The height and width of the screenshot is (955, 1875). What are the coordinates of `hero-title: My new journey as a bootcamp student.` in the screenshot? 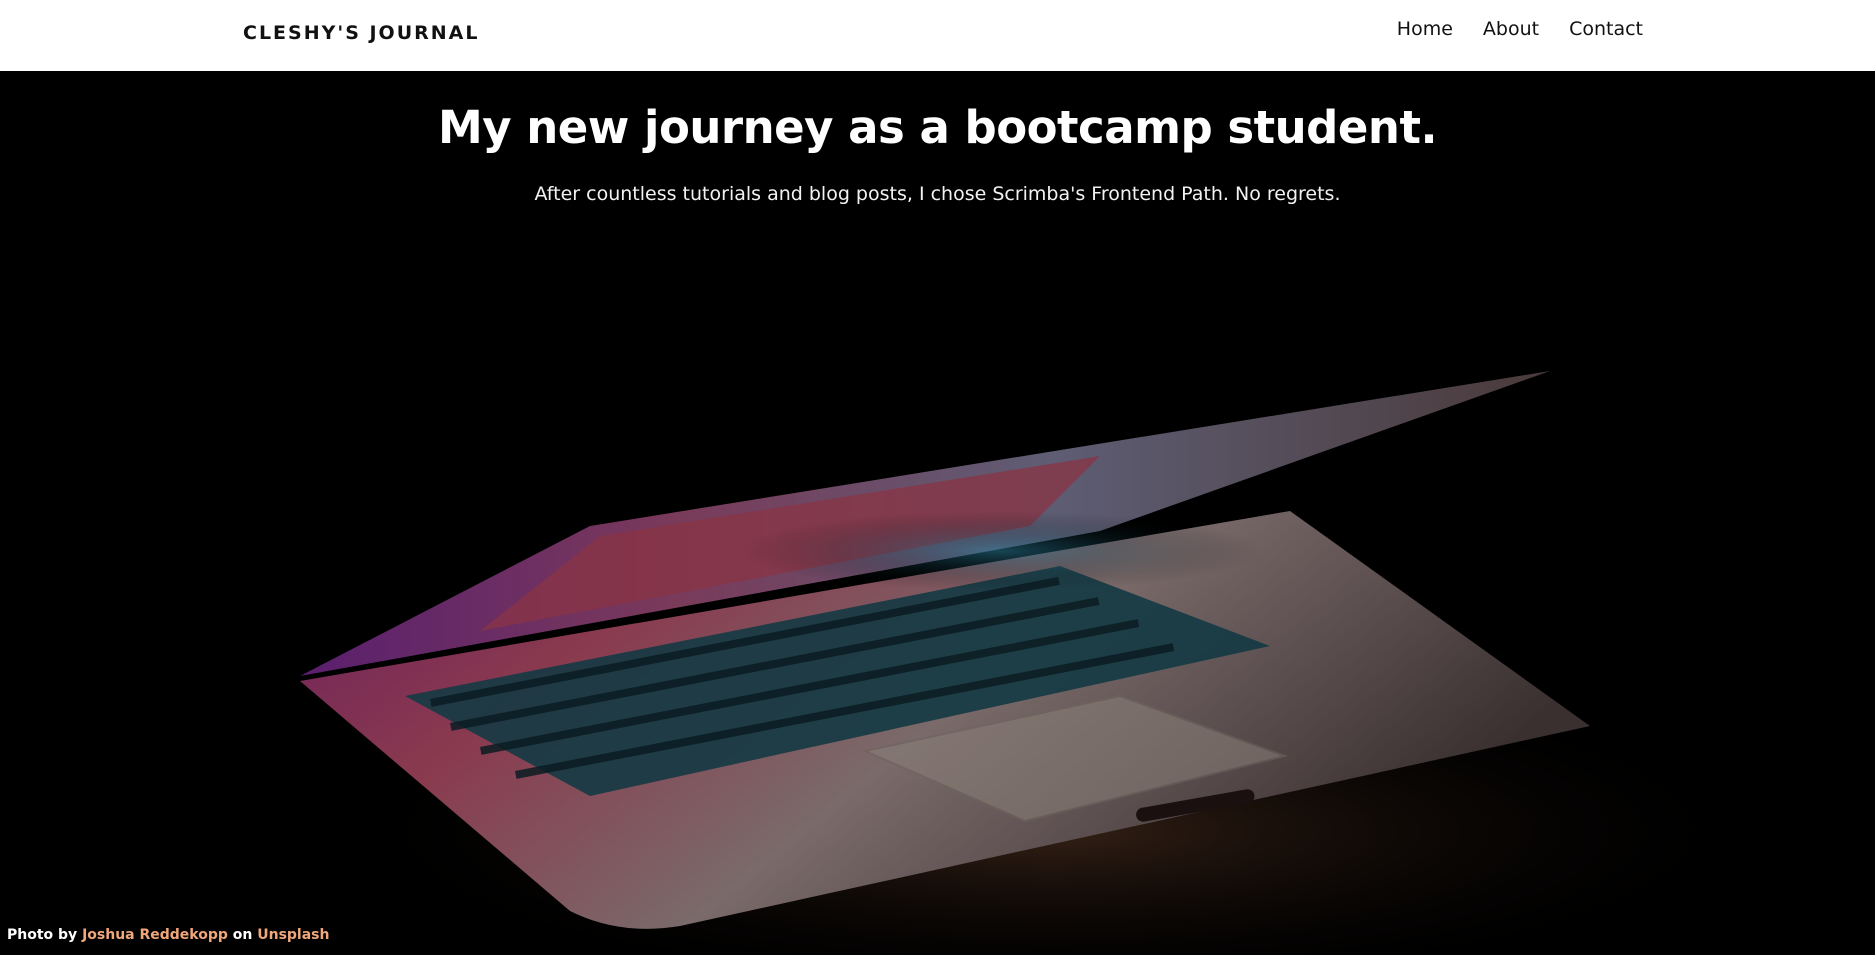 It's located at (937, 127).